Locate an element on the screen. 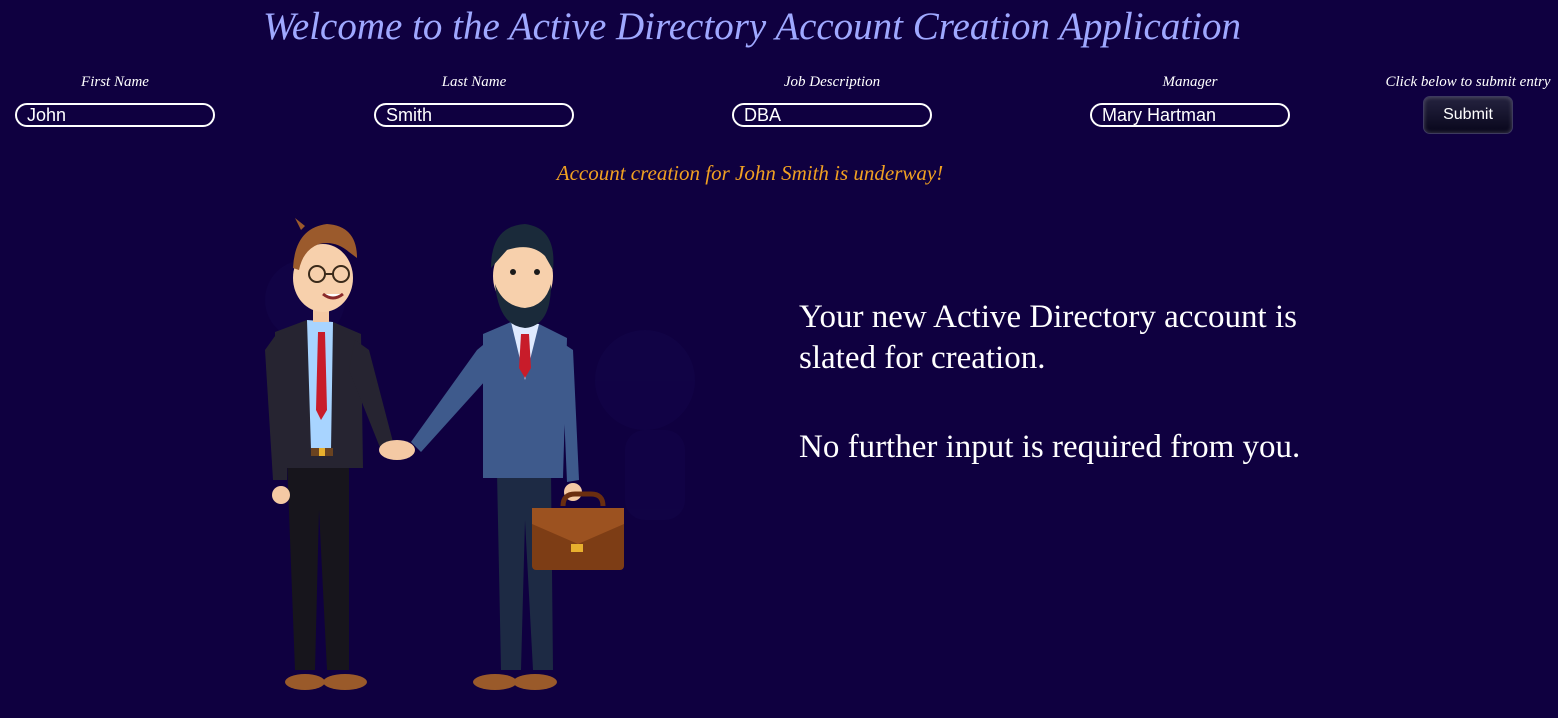 Image resolution: width=1558 pixels, height=718 pixels. first-name-field: First Name is located at coordinates (115, 99).